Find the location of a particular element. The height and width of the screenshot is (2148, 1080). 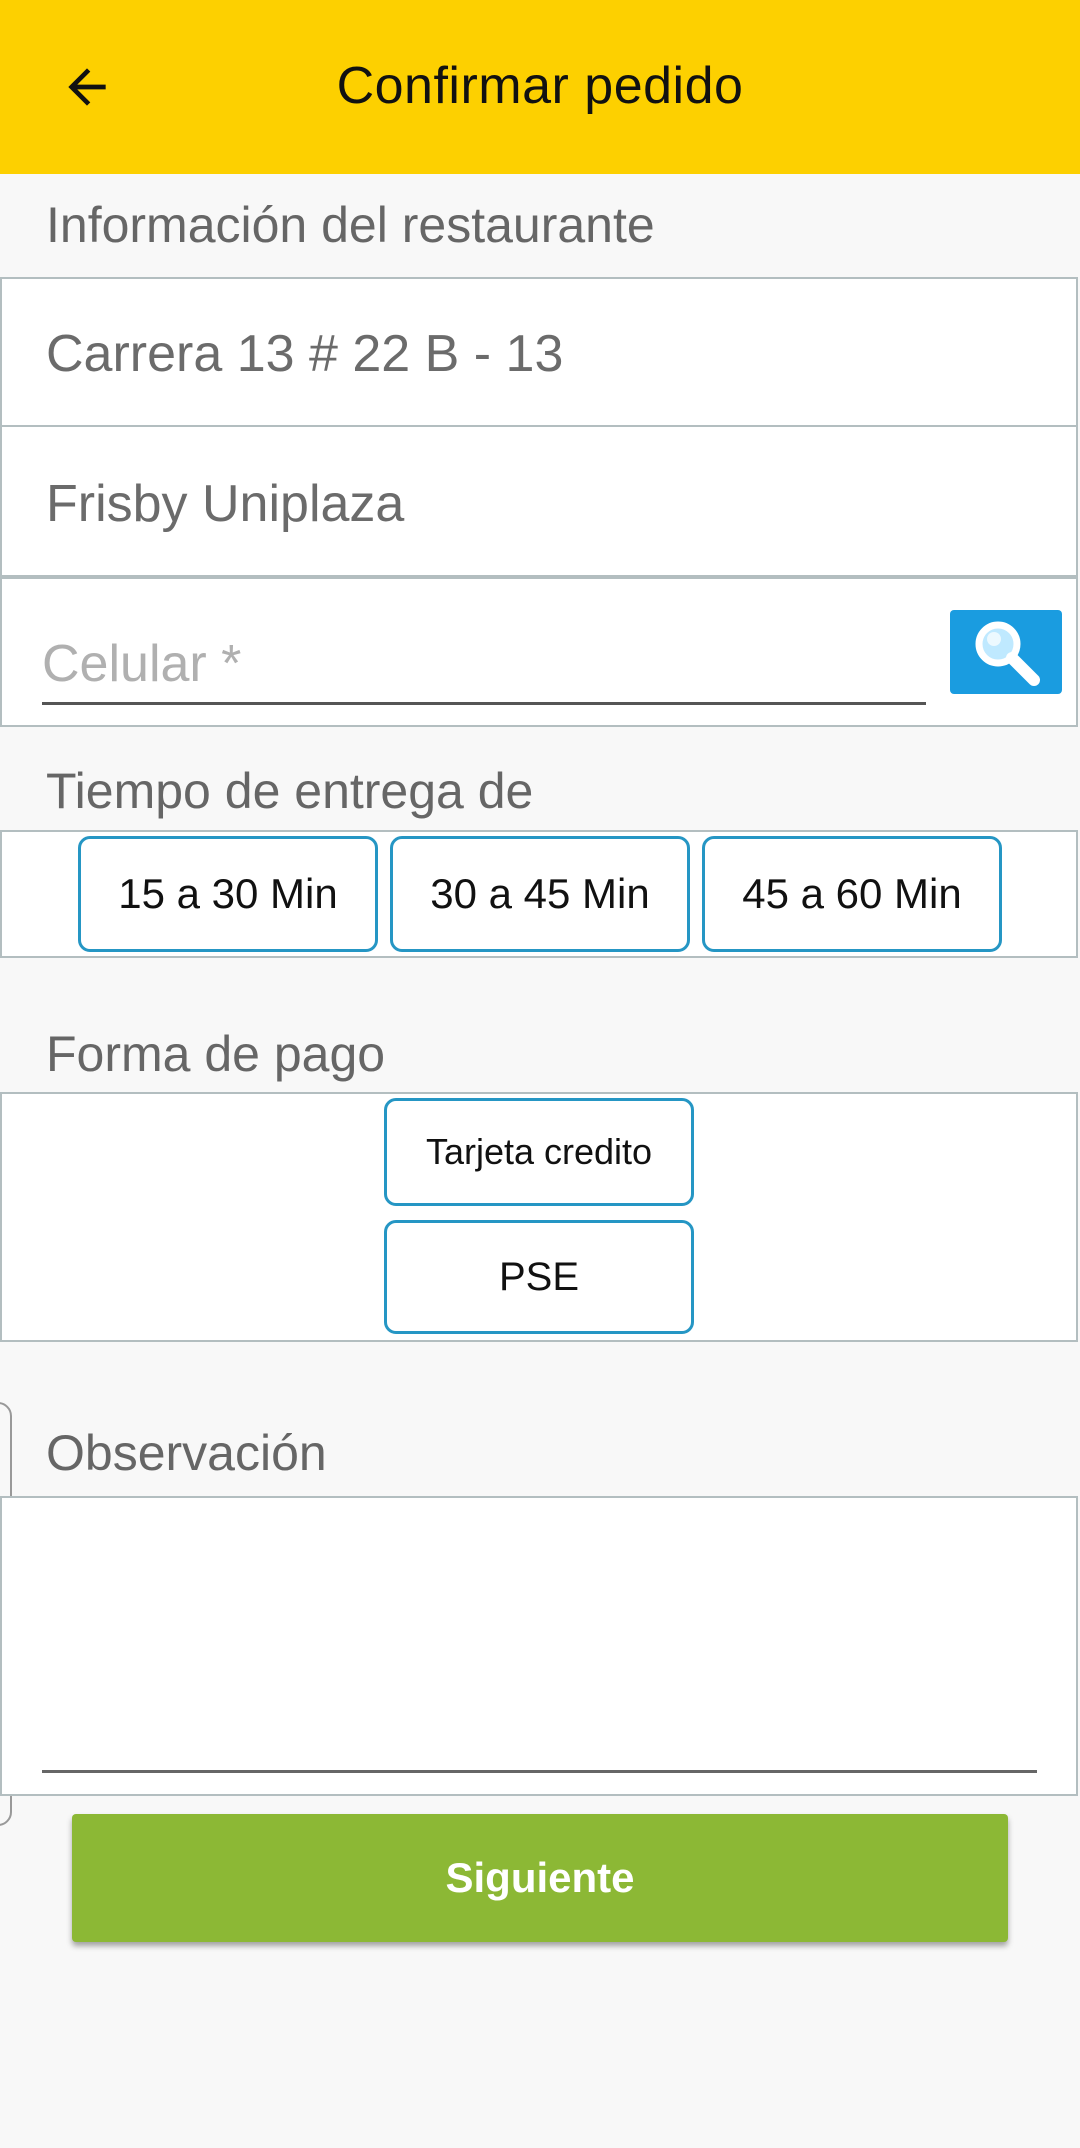

payment-option-pse: PSE is located at coordinates (539, 1277).